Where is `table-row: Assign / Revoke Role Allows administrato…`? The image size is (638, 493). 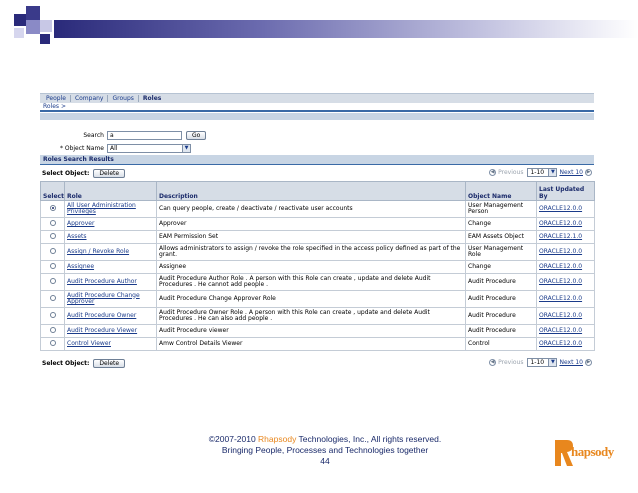 table-row: Assign / Revoke Role Allows administrato… is located at coordinates (317, 252).